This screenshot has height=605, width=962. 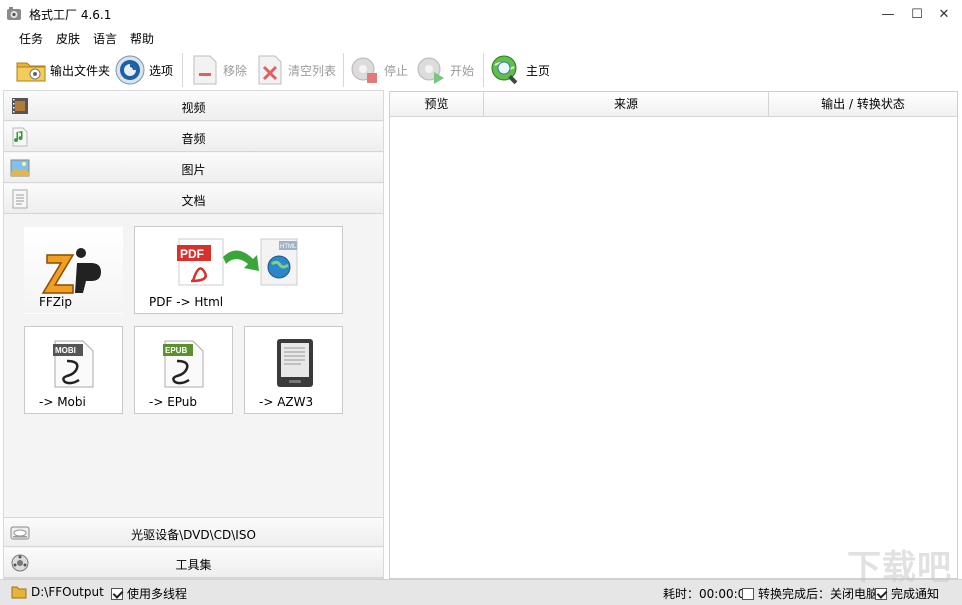 What do you see at coordinates (481, 69) in the screenshot?
I see `toolbar: 输出文件夹 选项 移除 清空列表 停止 开始 主页` at bounding box center [481, 69].